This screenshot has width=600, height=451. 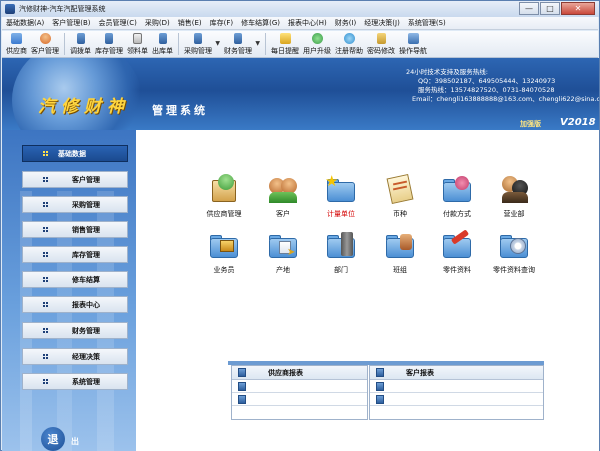 I want to click on menu-purchase: 采购(D), so click(x=157, y=23).